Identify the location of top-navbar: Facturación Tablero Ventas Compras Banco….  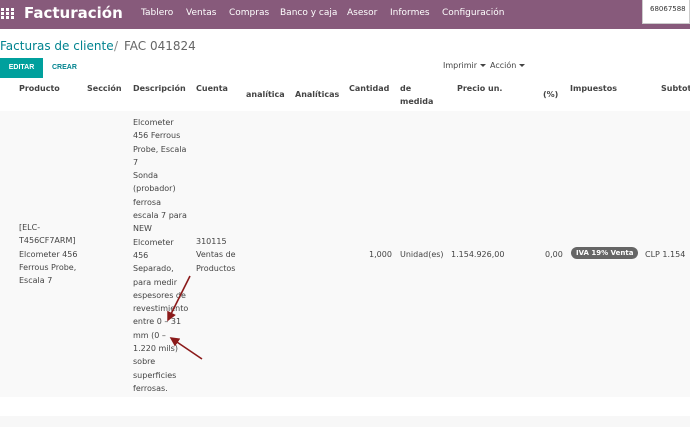
(345, 14).